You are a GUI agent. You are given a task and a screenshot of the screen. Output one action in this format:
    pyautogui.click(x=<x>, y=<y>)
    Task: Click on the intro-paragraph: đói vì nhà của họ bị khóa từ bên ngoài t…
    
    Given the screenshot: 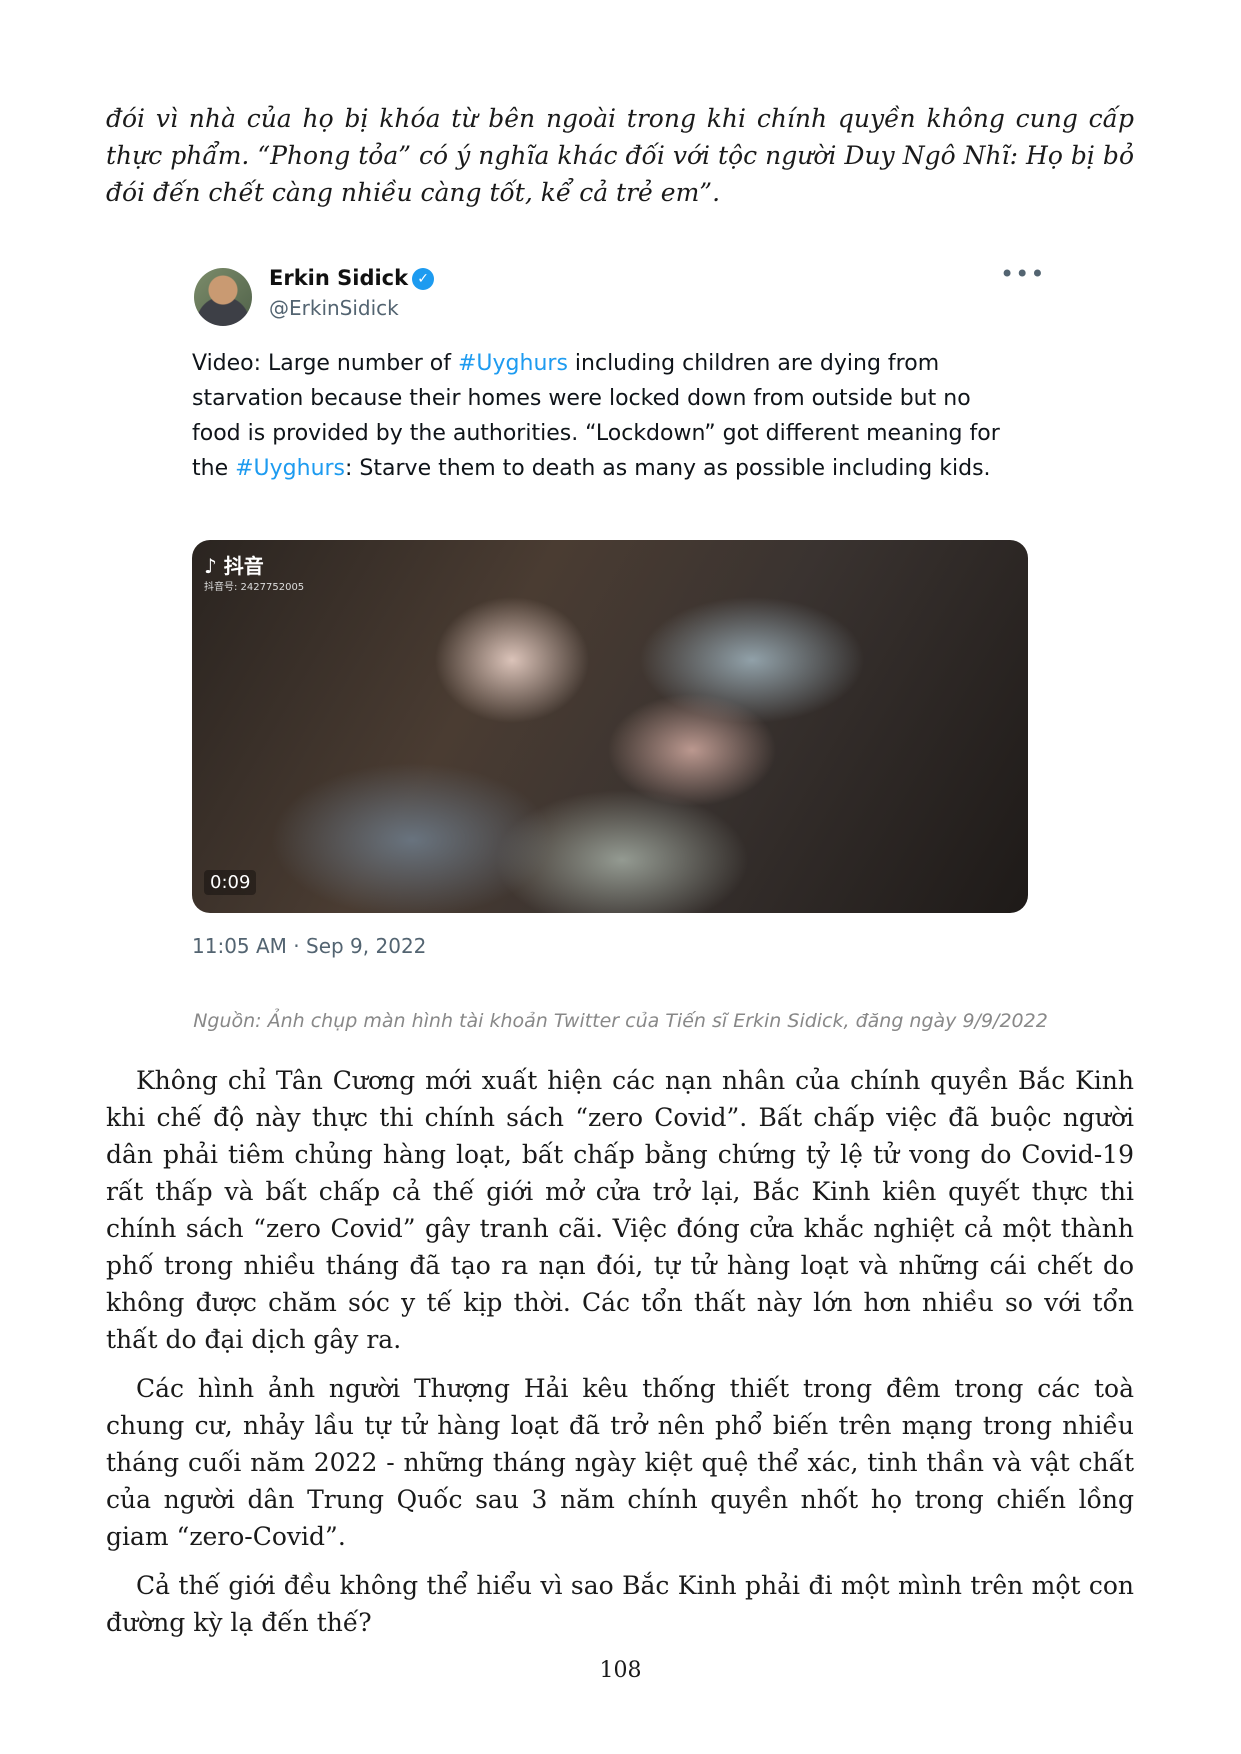 What is the action you would take?
    pyautogui.click(x=620, y=155)
    